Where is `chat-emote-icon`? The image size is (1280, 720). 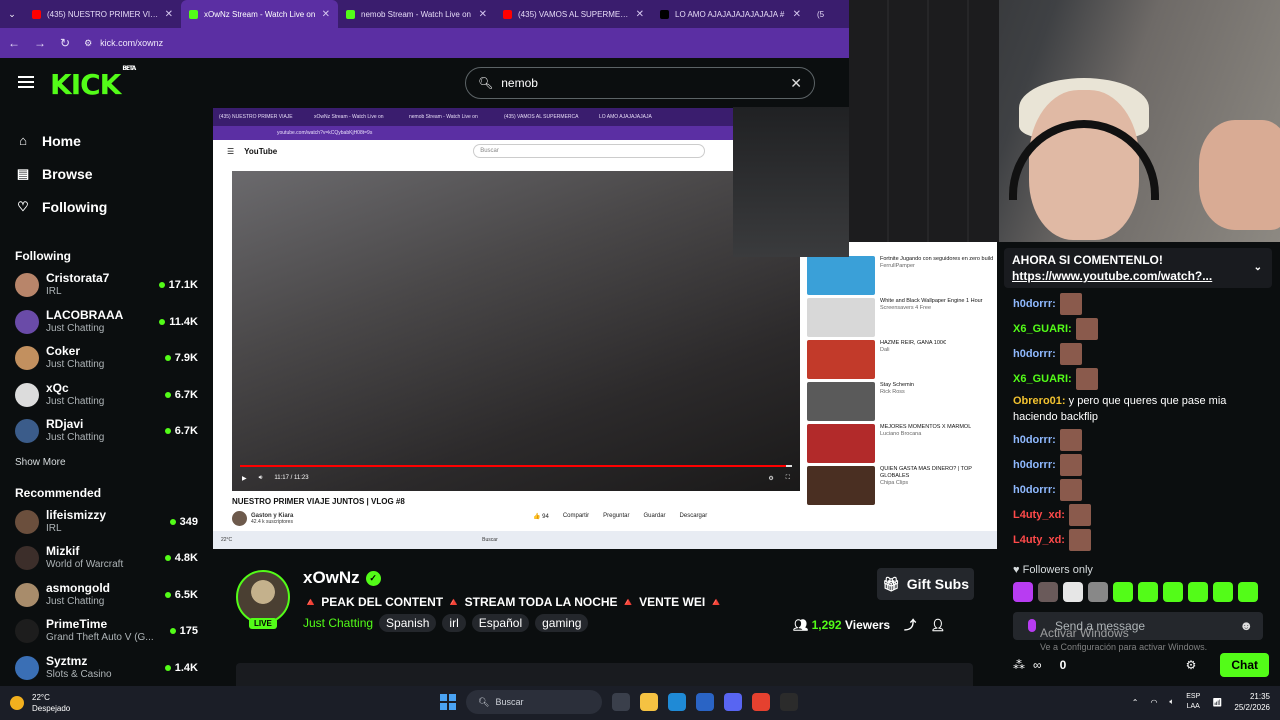 chat-emote-icon is located at coordinates (1070, 489).